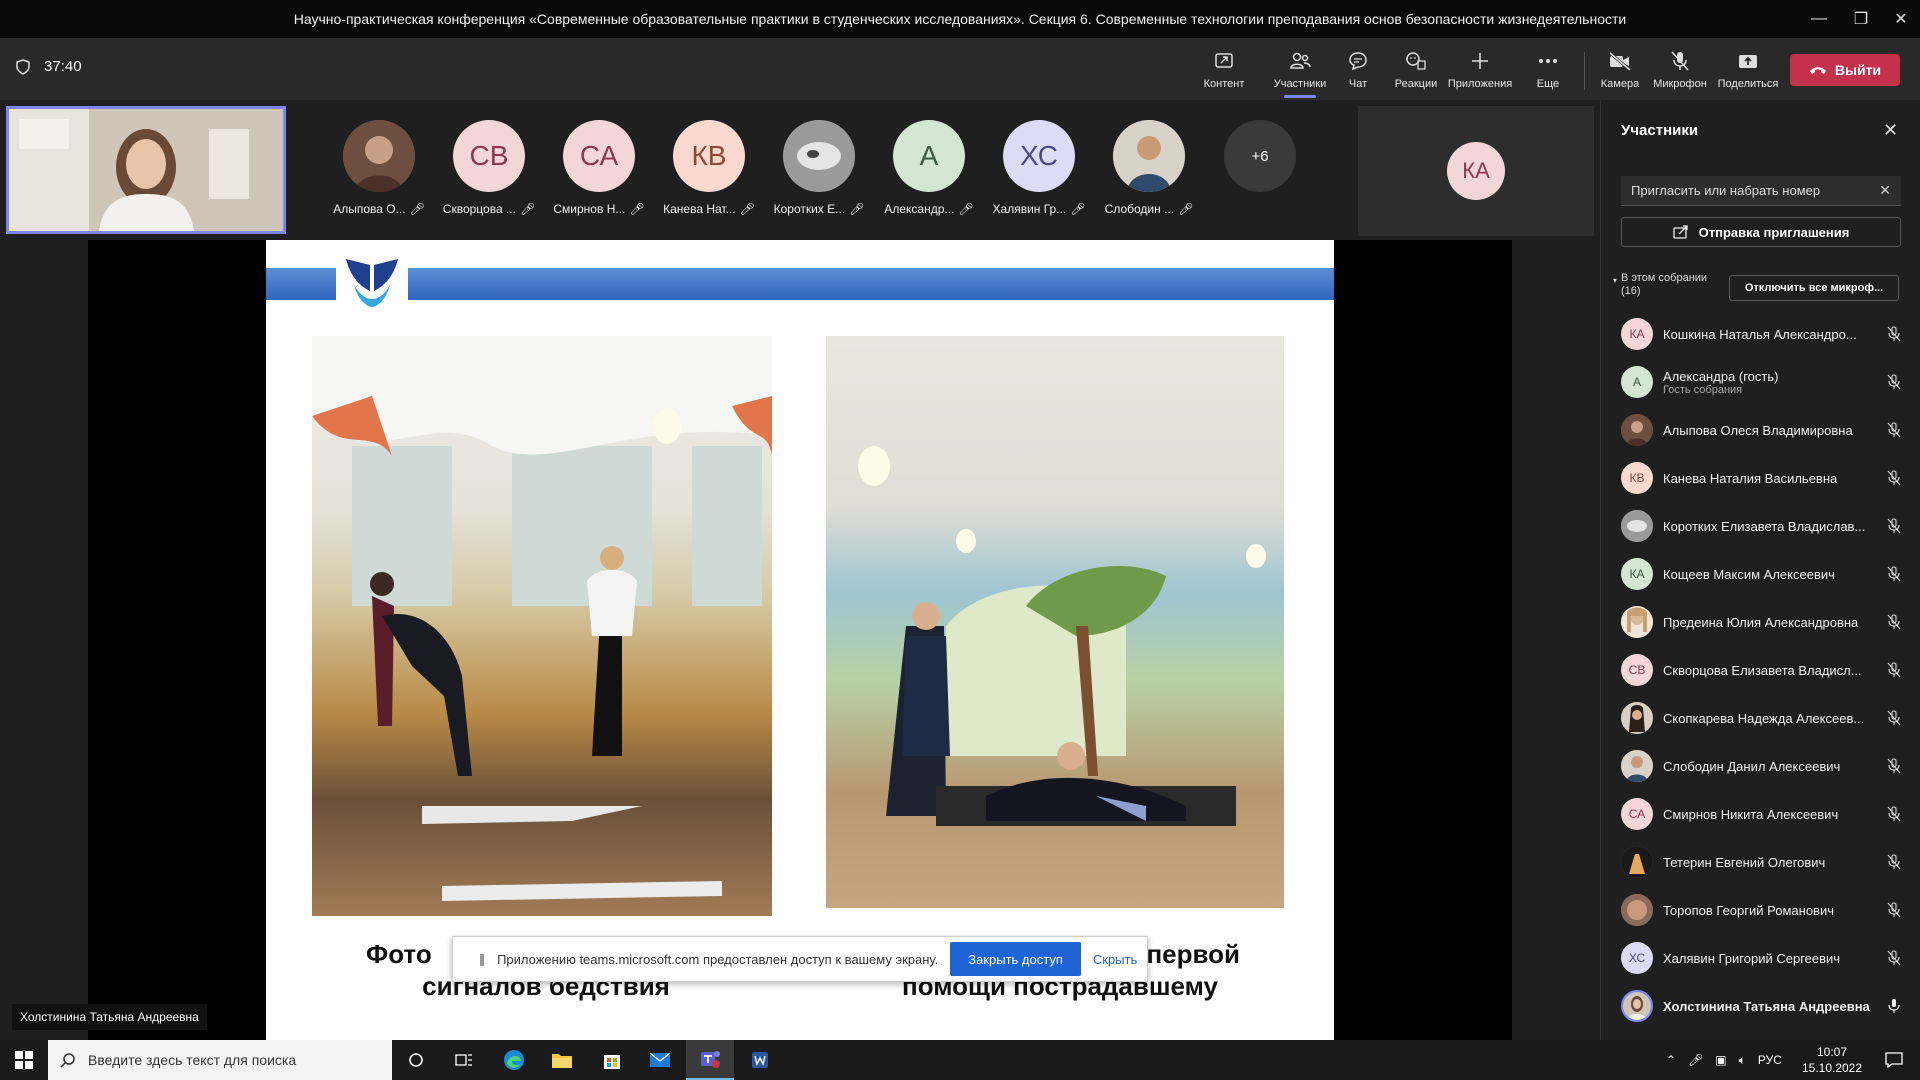 This screenshot has width=1920, height=1080. Describe the element at coordinates (1761, 232) in the screenshot. I see `send-invitation-button: Отправка приглашения` at that location.